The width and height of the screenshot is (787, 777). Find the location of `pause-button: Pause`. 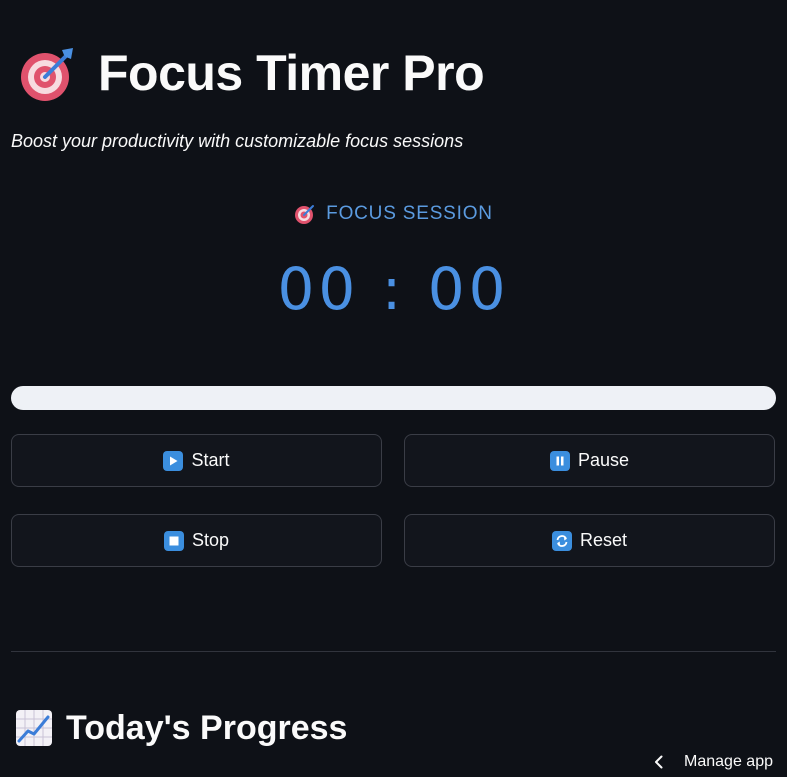

pause-button: Pause is located at coordinates (589, 460).